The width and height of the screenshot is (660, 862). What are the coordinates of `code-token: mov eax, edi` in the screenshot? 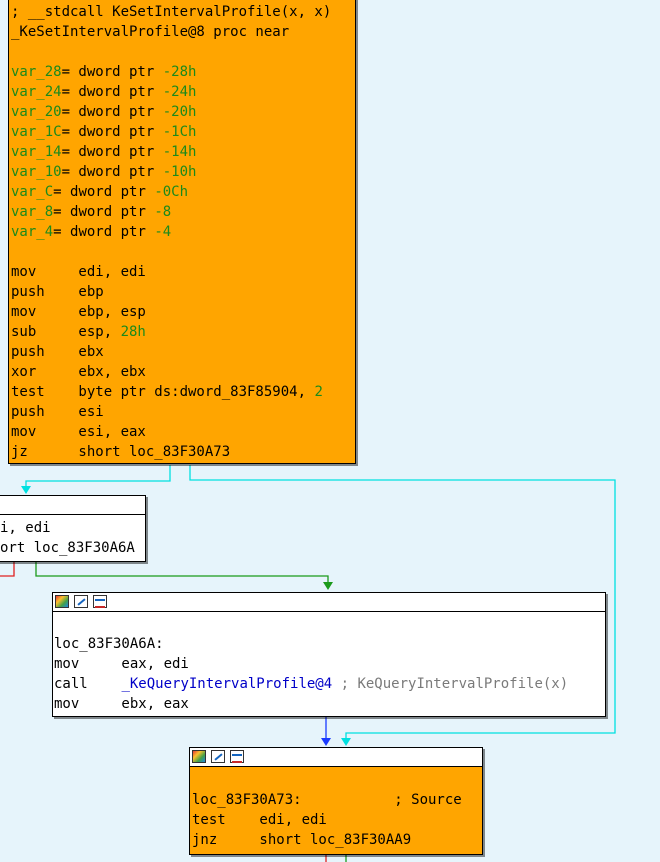 It's located at (121, 664).